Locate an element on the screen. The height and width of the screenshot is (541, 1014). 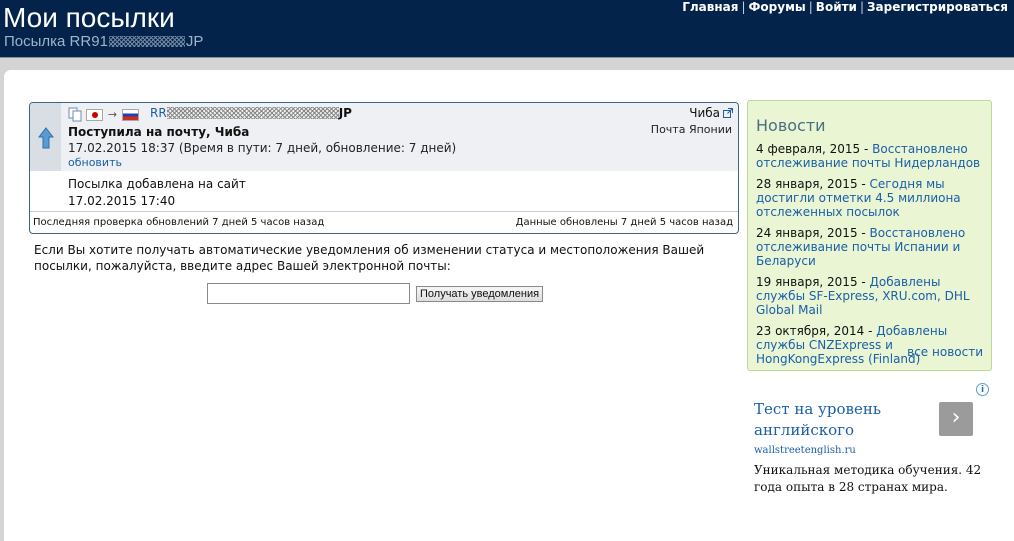
arrow-right-icon: → is located at coordinates (112, 114).